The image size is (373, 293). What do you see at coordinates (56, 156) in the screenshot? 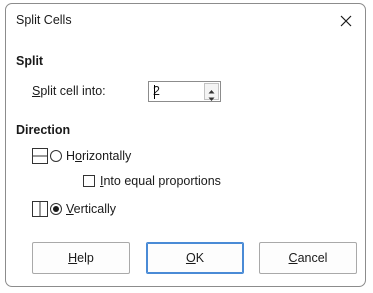
I see `horizontally-radio` at bounding box center [56, 156].